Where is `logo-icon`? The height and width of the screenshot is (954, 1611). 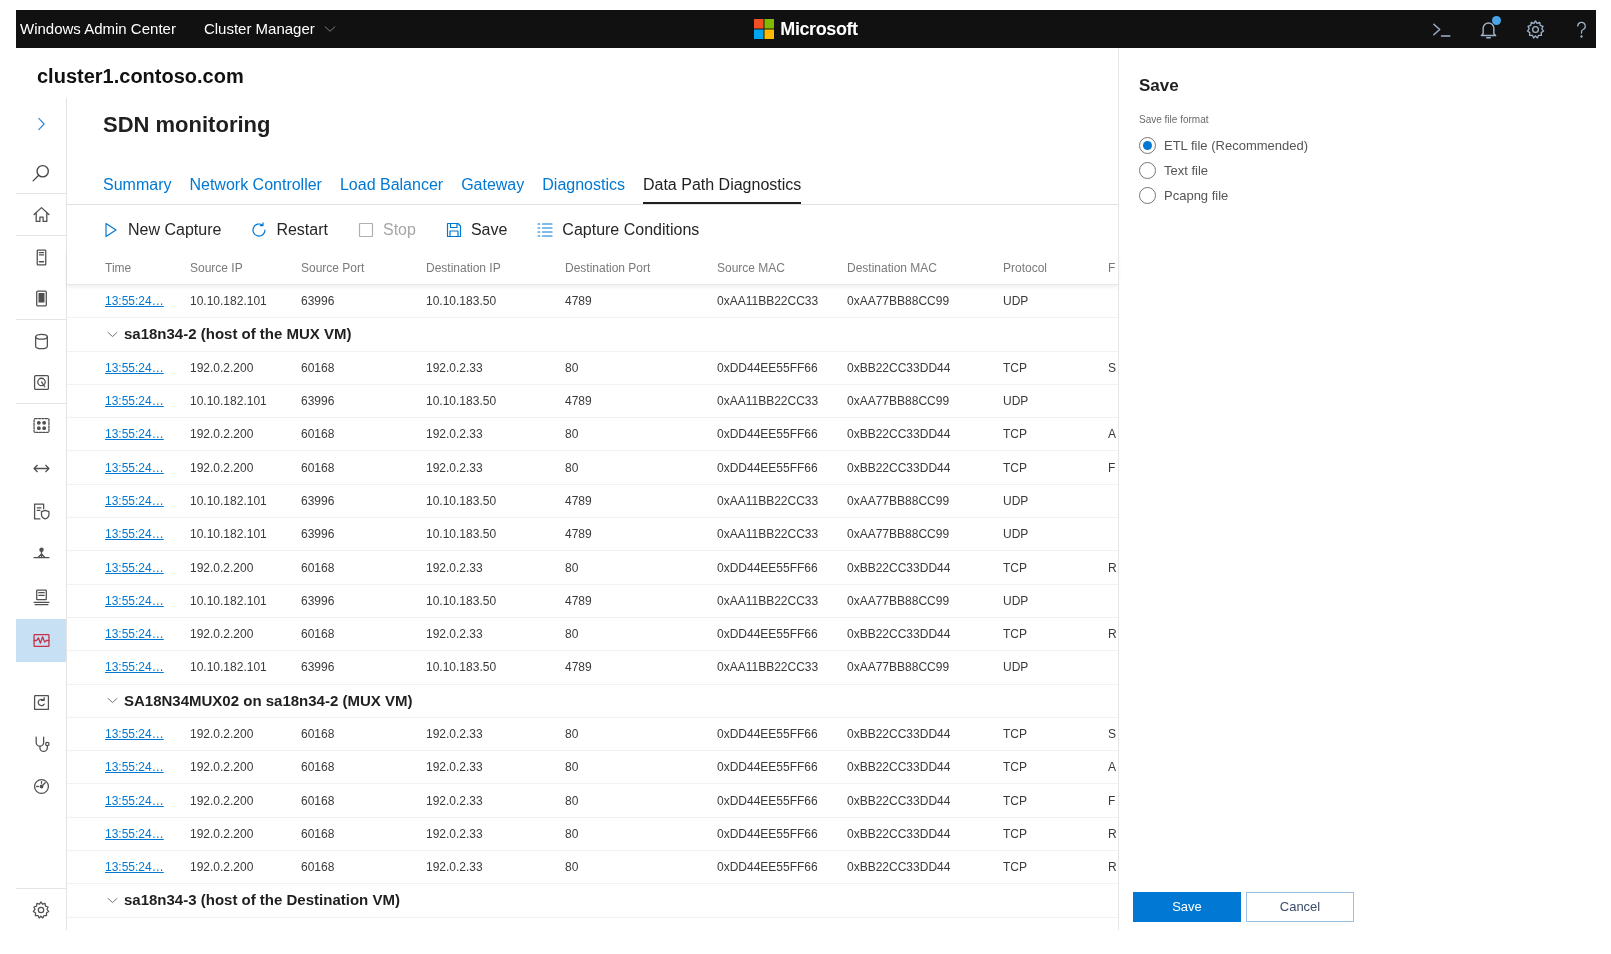
logo-icon is located at coordinates (764, 29).